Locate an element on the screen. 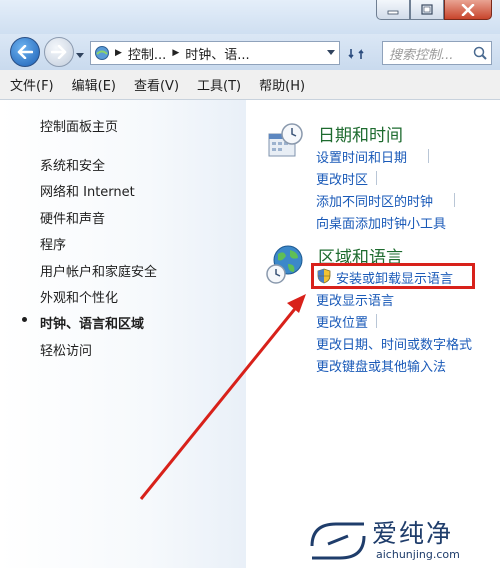  active-bullet is located at coordinates (24, 319).